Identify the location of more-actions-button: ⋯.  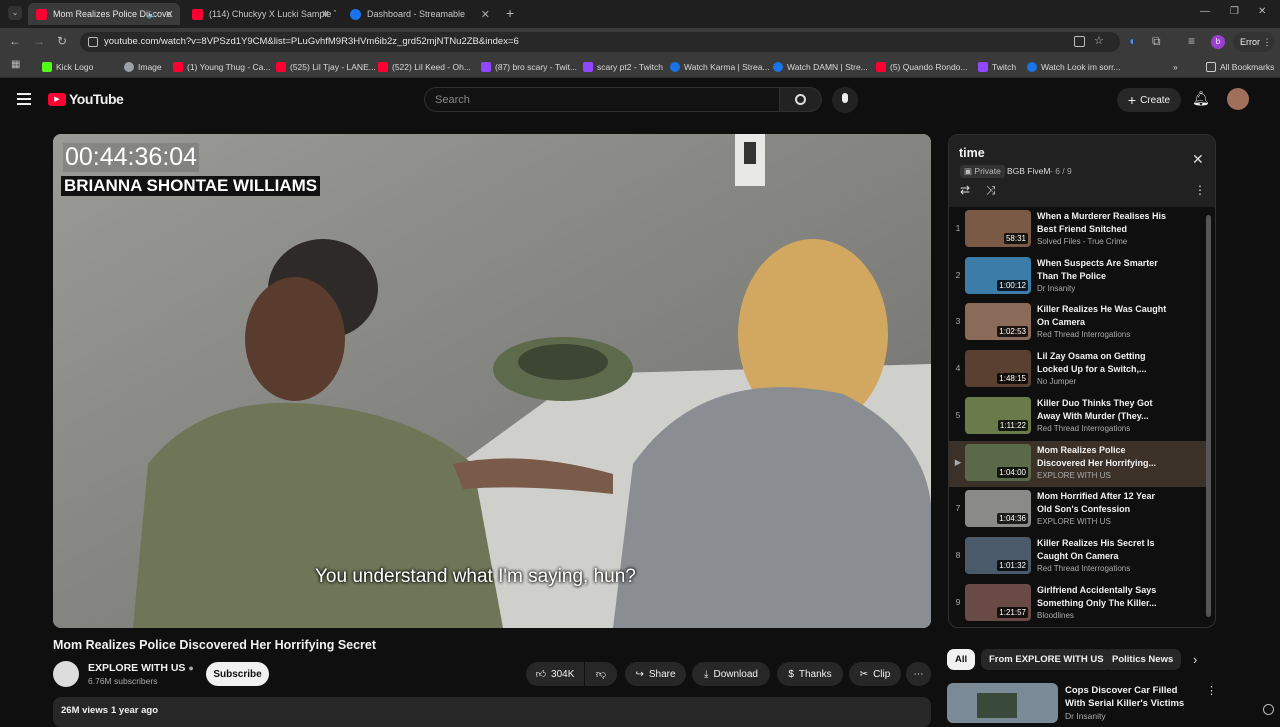
(918, 674).